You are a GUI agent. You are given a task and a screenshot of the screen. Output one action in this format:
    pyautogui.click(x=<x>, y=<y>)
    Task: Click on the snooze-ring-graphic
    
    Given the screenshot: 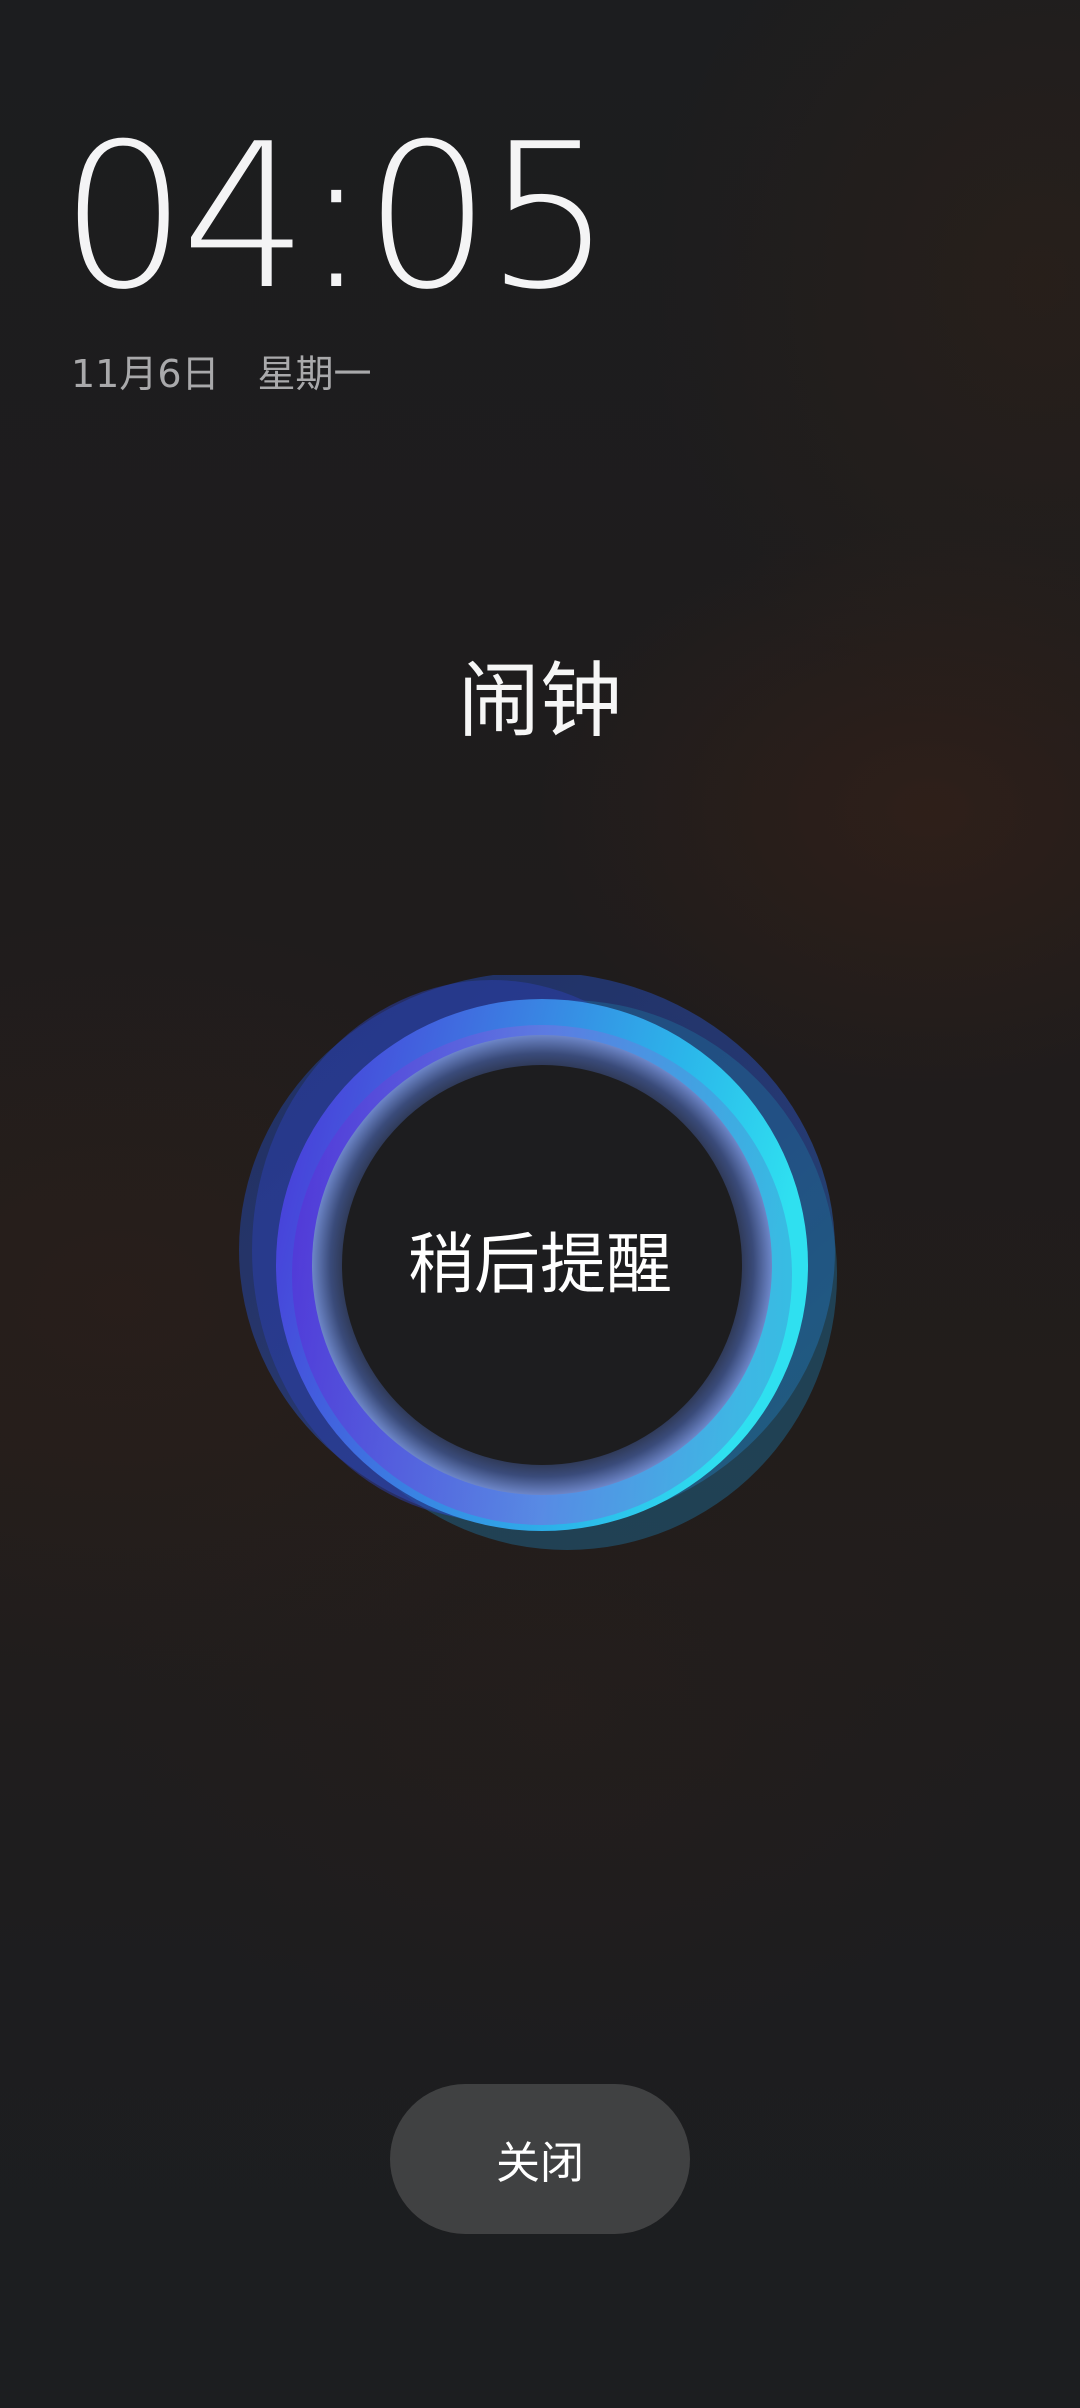 What is the action you would take?
    pyautogui.click(x=538, y=1262)
    